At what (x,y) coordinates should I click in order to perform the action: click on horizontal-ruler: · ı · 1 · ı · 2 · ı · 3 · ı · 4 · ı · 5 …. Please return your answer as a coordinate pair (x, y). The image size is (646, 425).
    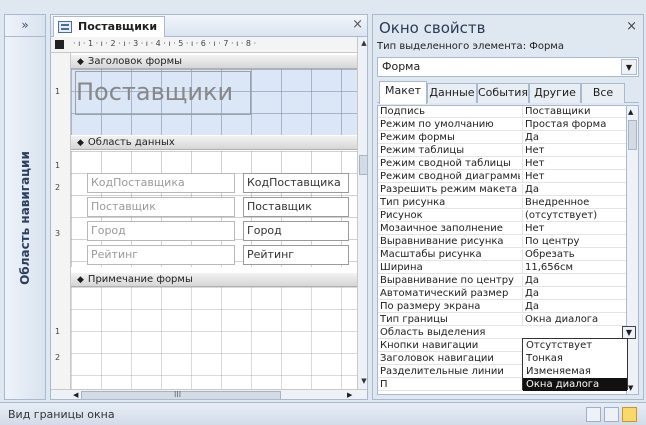
    Looking at the image, I should click on (209, 45).